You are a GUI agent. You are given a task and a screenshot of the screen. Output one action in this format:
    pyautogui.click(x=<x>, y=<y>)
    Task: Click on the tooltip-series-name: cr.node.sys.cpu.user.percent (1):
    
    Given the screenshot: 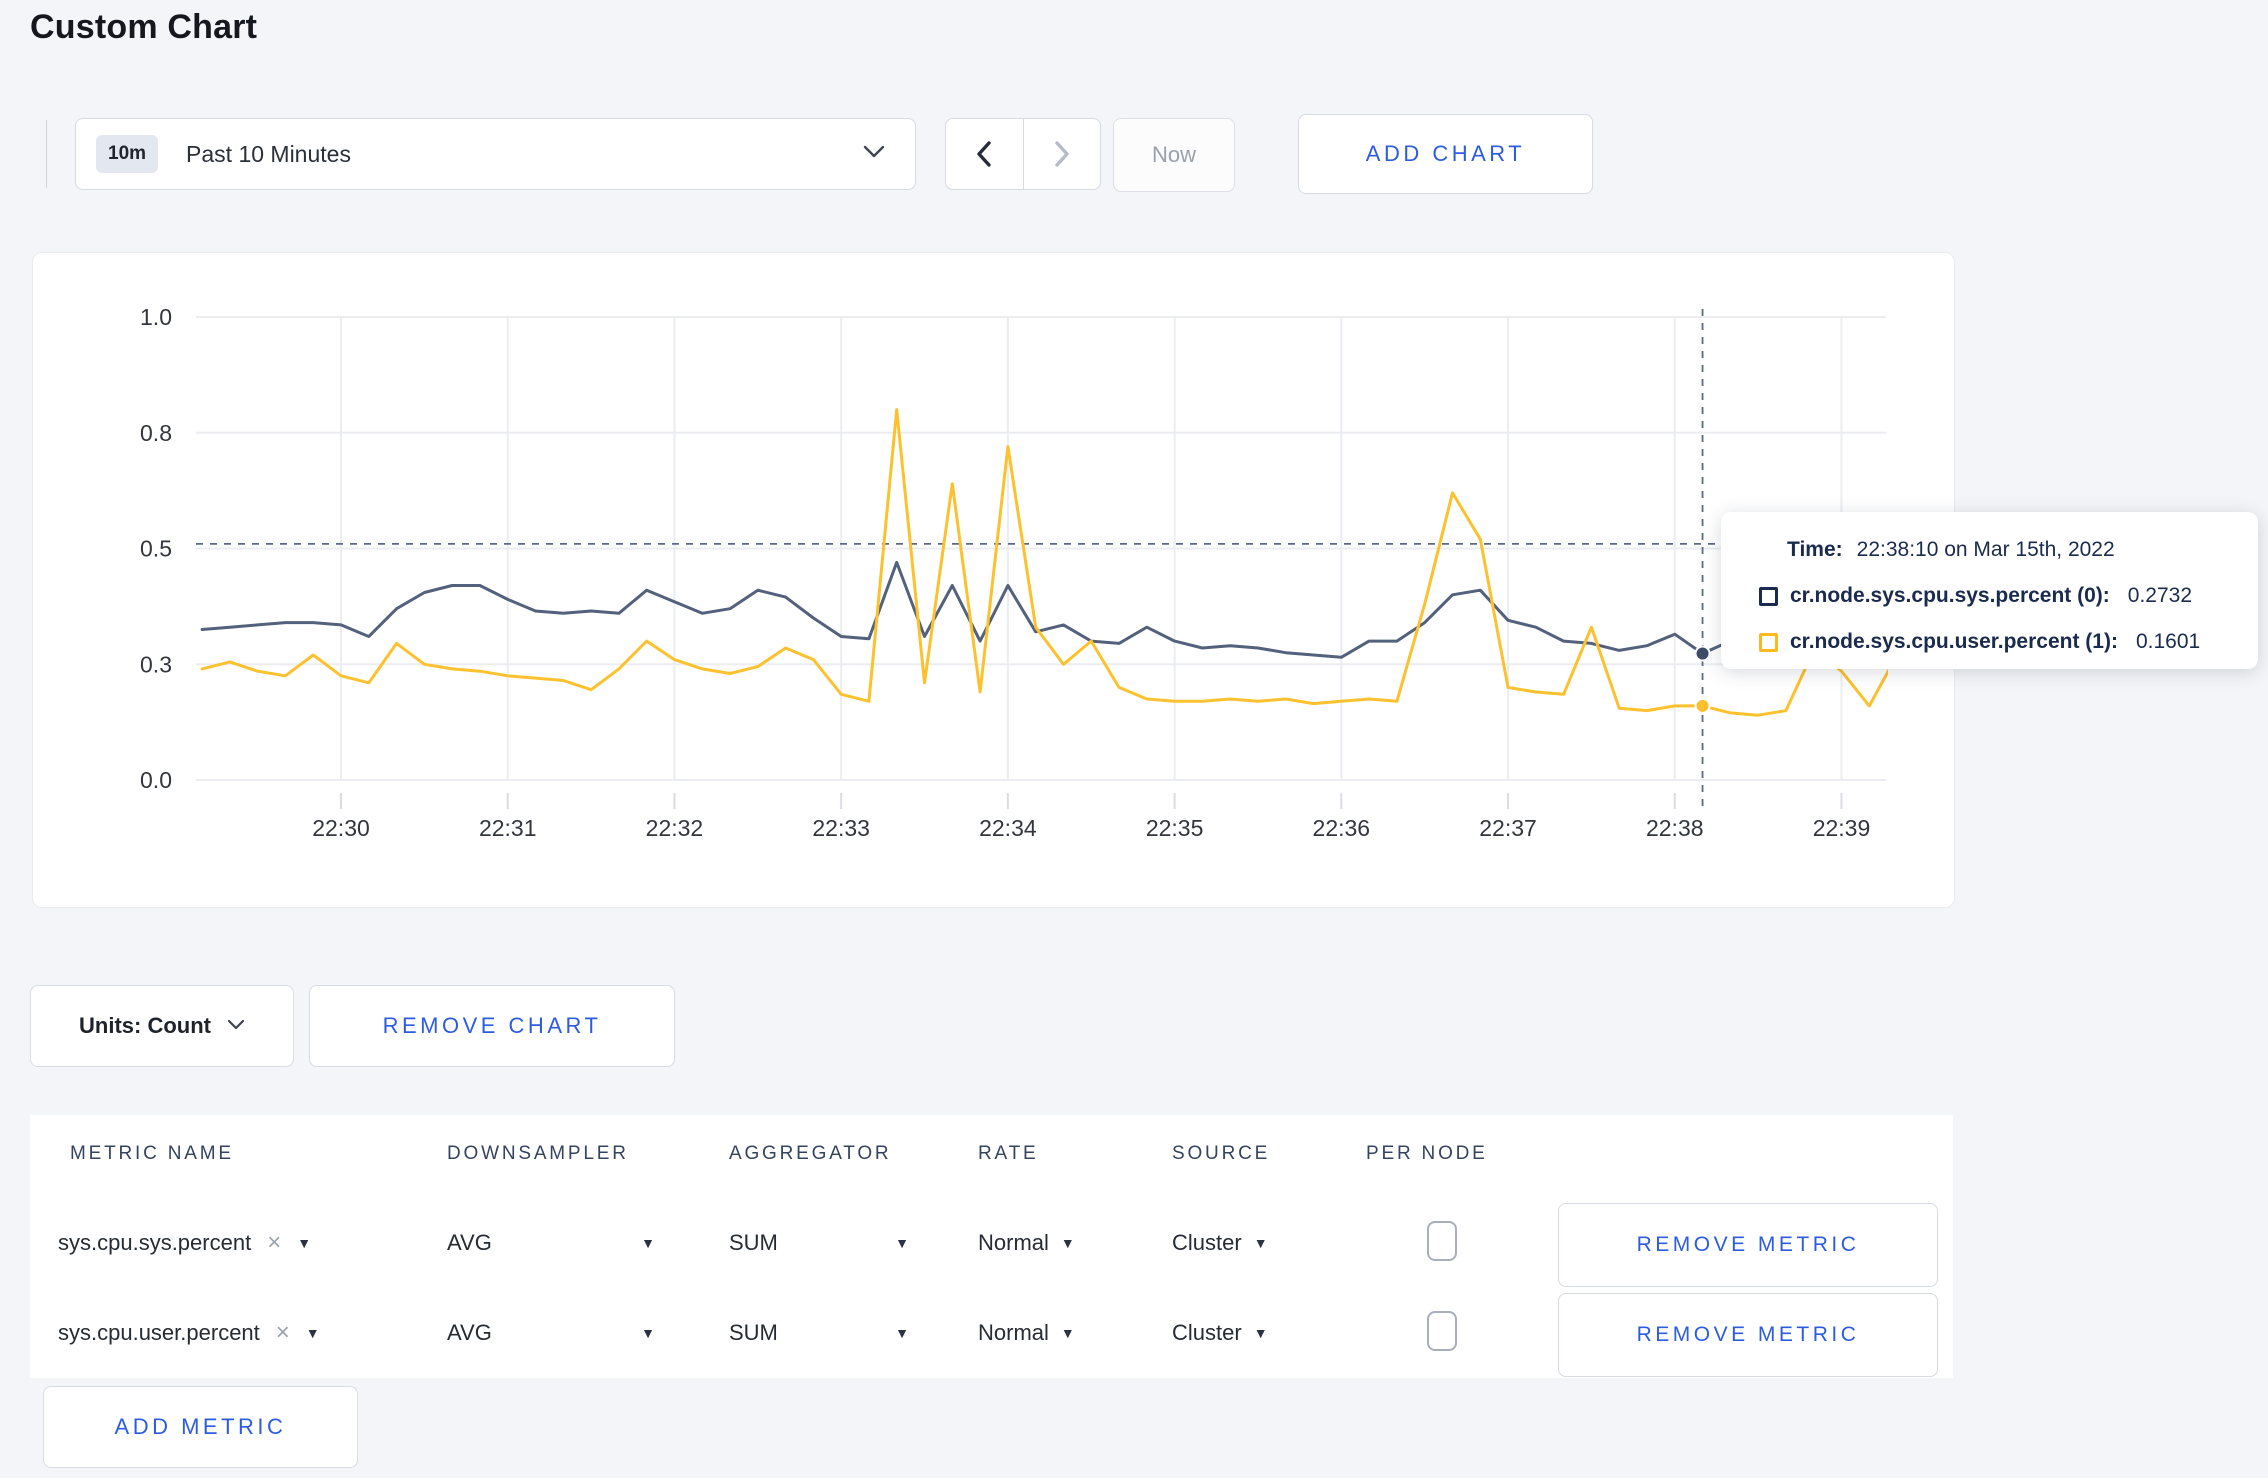 What is the action you would take?
    pyautogui.click(x=1954, y=641)
    